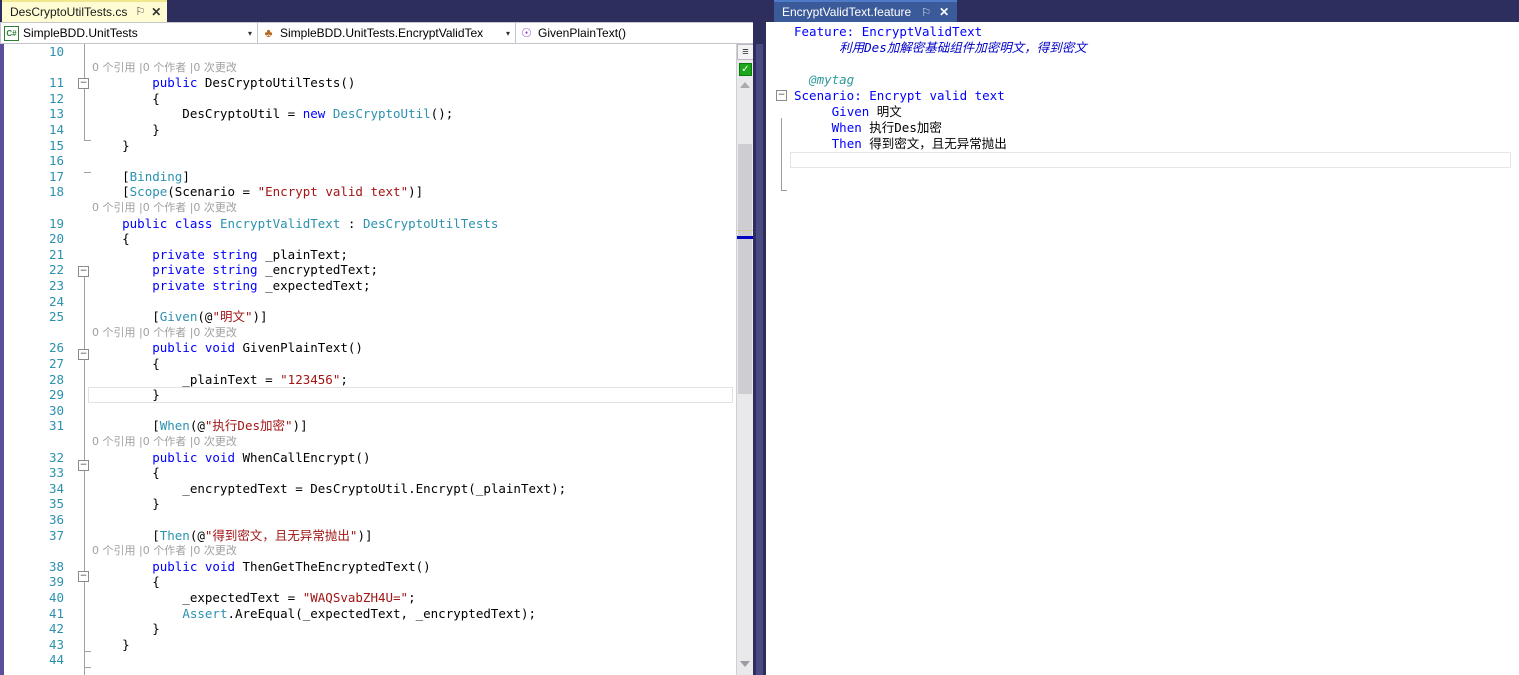 This screenshot has width=1519, height=675. What do you see at coordinates (257, 348) in the screenshot?
I see `code-line-text: public void GivenPlainText()` at bounding box center [257, 348].